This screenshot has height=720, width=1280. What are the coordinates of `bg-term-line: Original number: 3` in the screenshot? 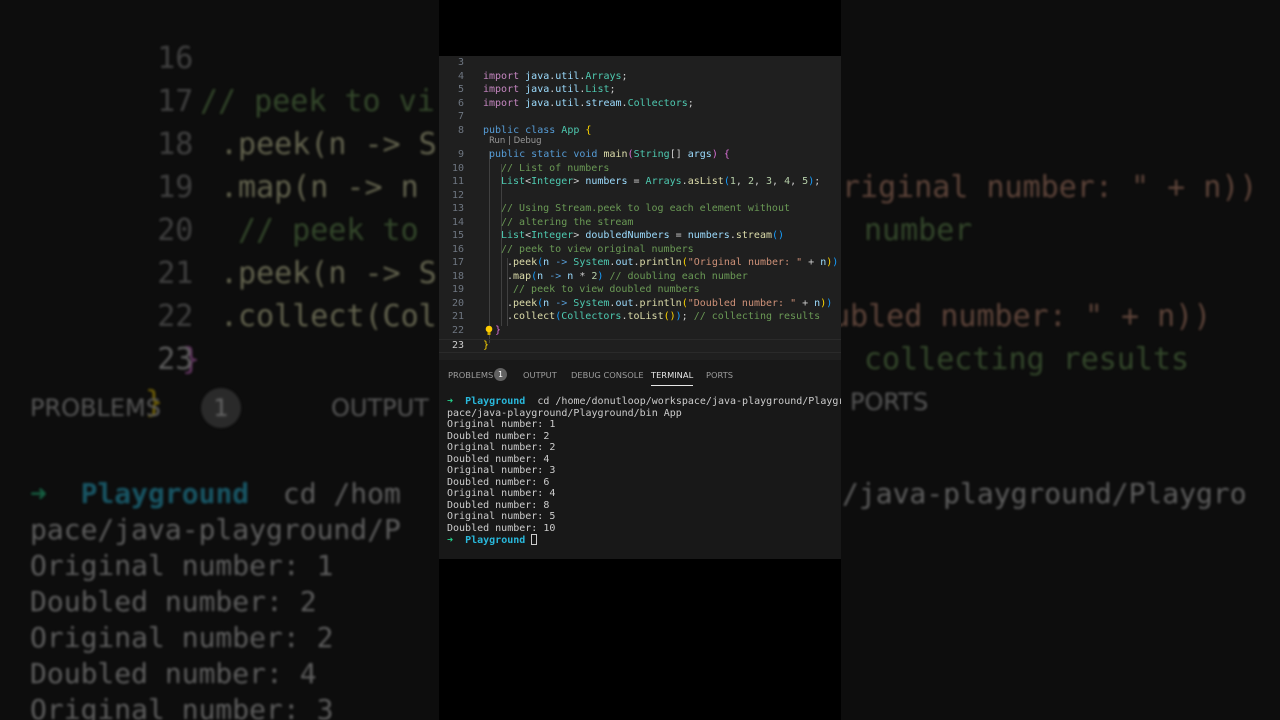 It's located at (182, 706).